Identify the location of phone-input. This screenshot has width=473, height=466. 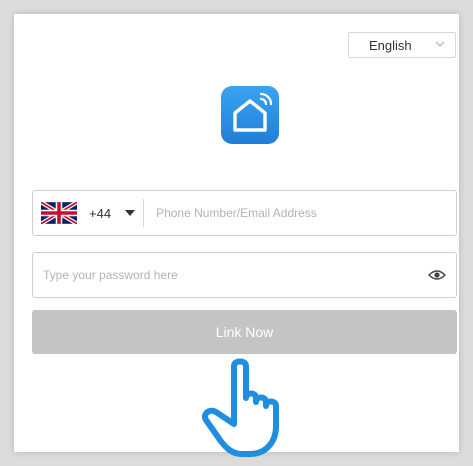
(305, 213).